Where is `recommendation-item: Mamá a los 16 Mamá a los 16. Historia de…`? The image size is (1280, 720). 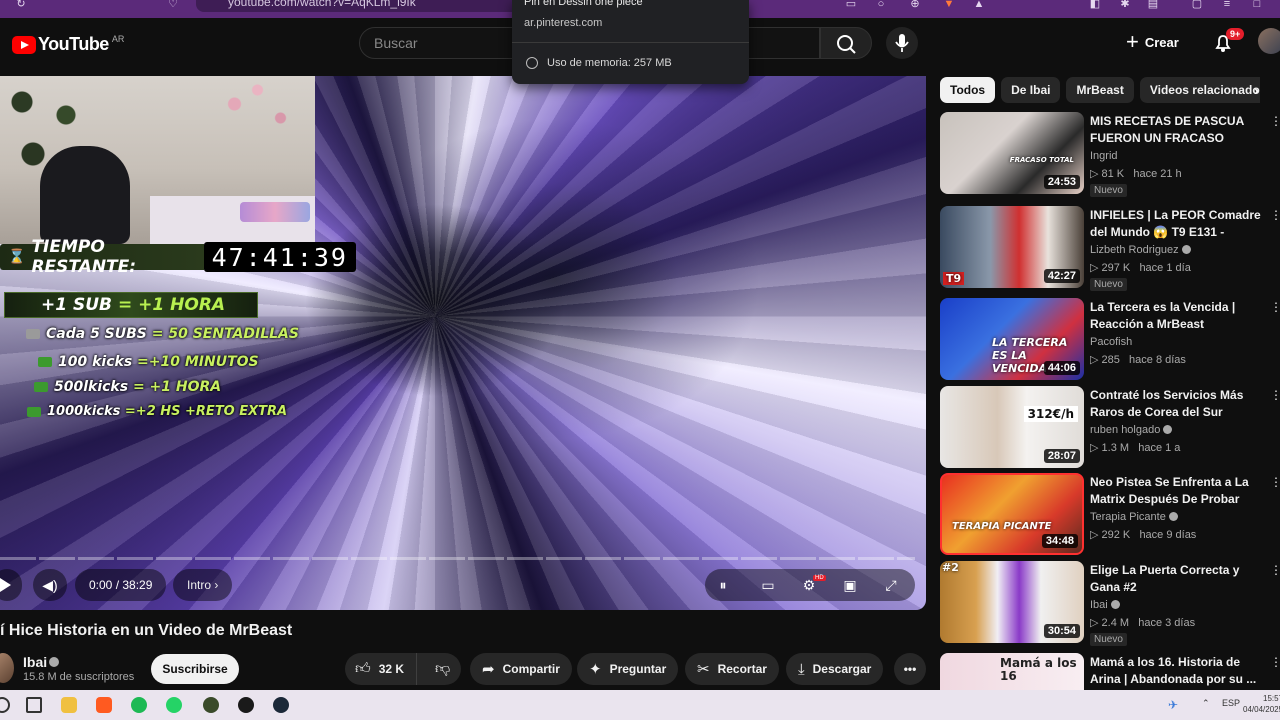 recommendation-item: Mamá a los 16 Mamá a los 16. Historia de… is located at coordinates (1110, 671).